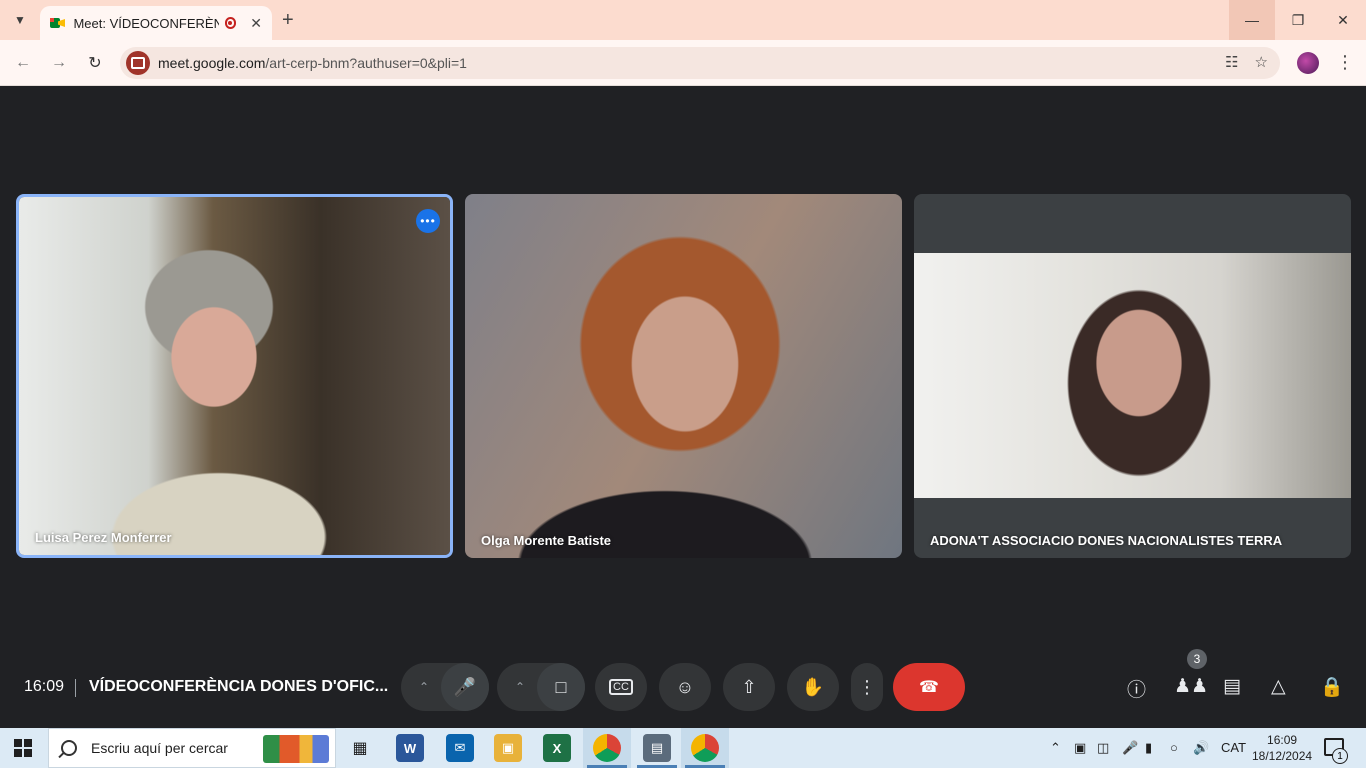  I want to click on mail-app-icon: ✉, so click(460, 748).